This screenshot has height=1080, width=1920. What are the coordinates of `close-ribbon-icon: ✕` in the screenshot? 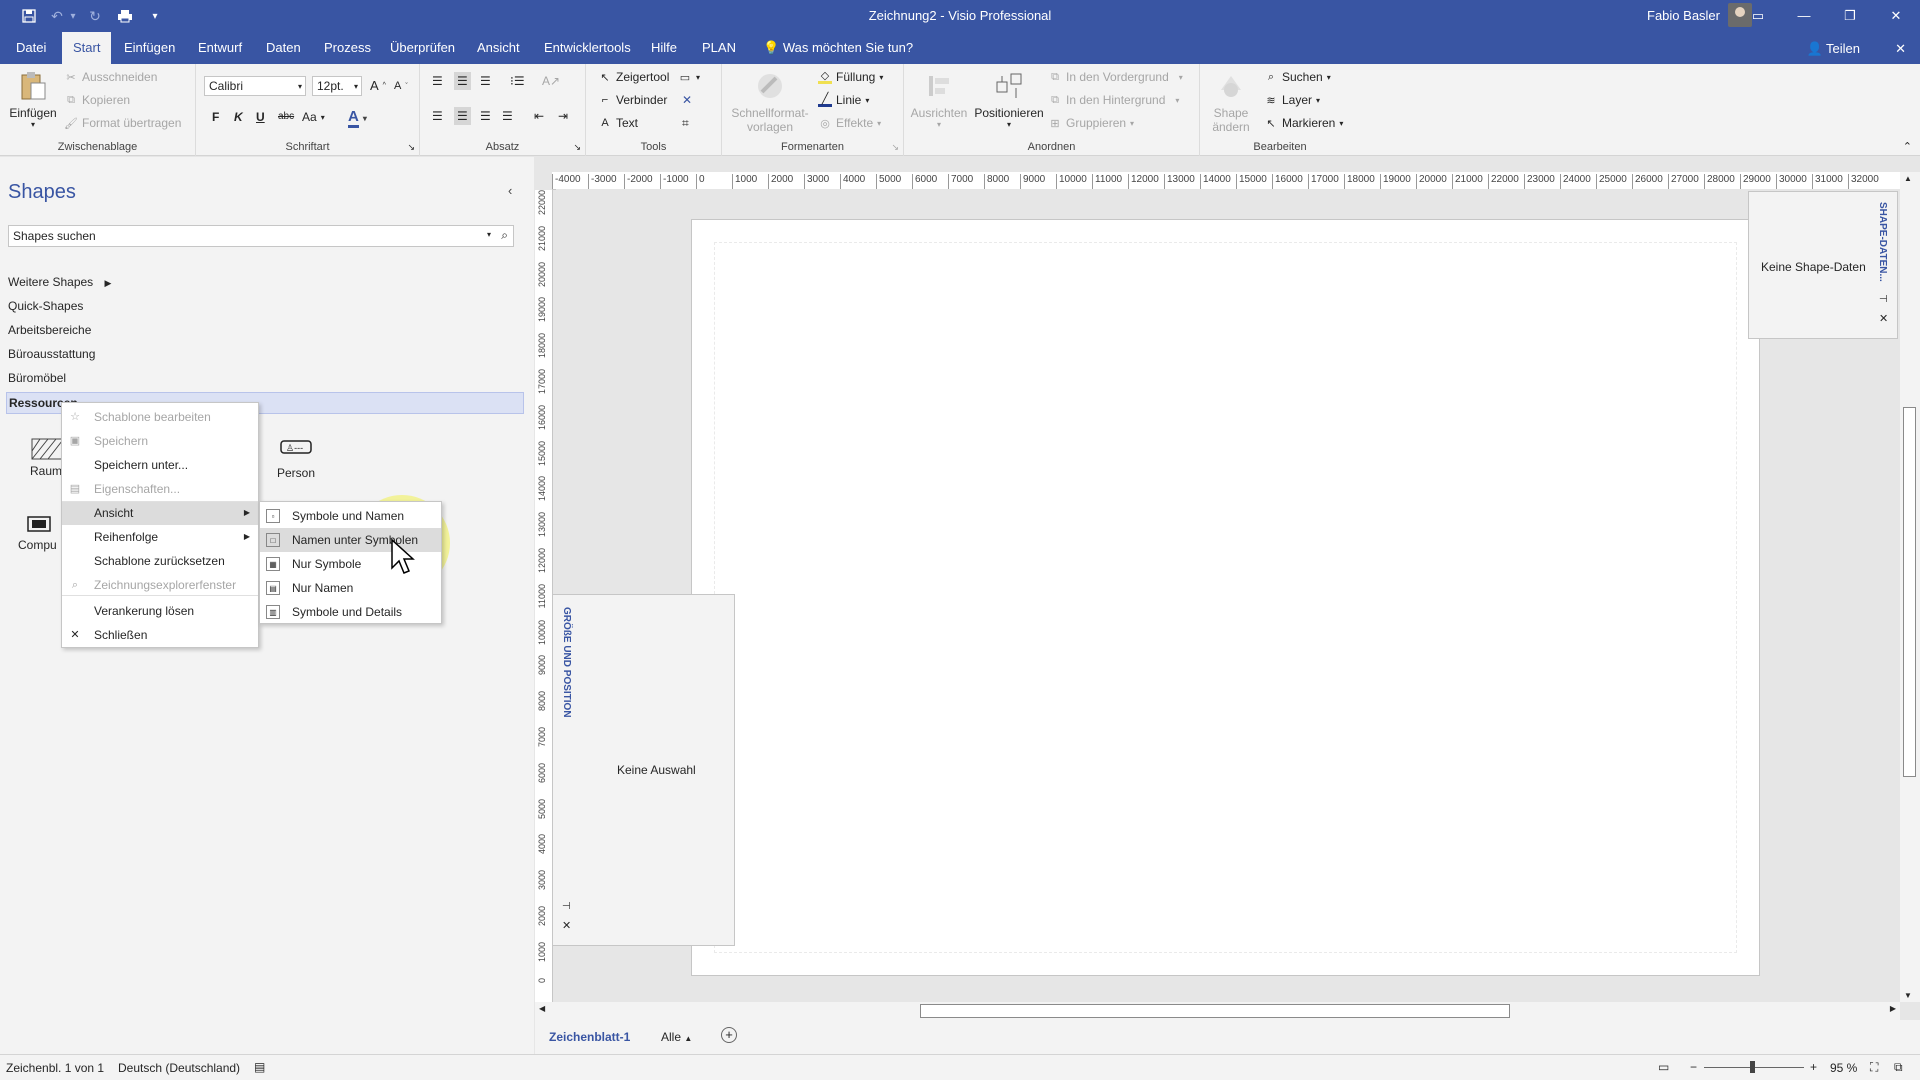 It's located at (1900, 49).